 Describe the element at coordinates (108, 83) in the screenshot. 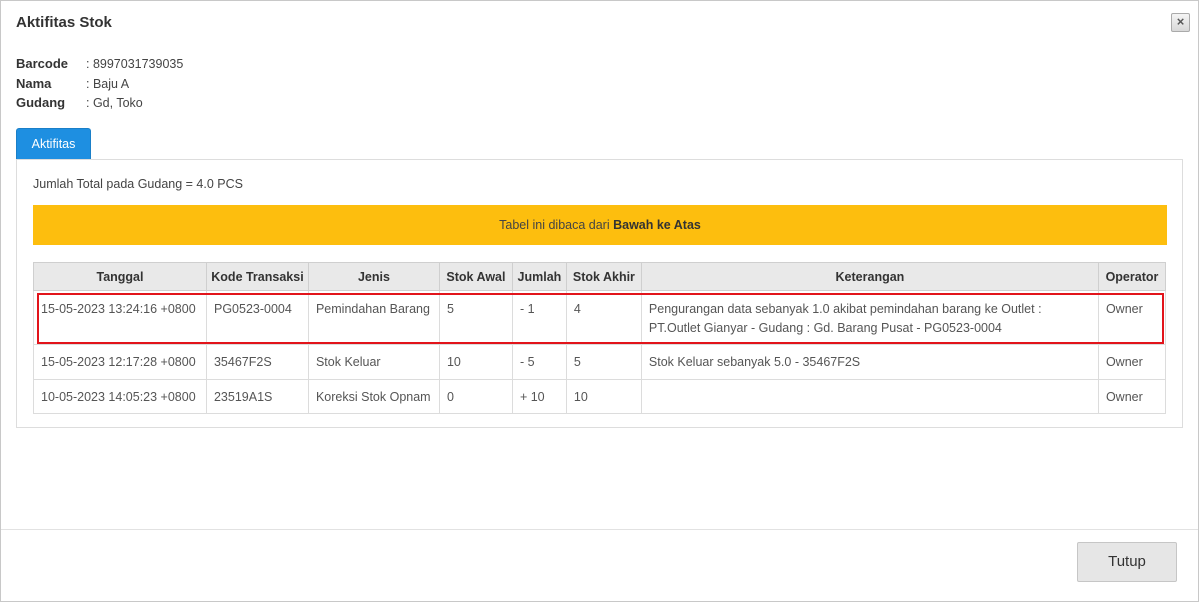

I see `nama-value: : Baju A` at that location.